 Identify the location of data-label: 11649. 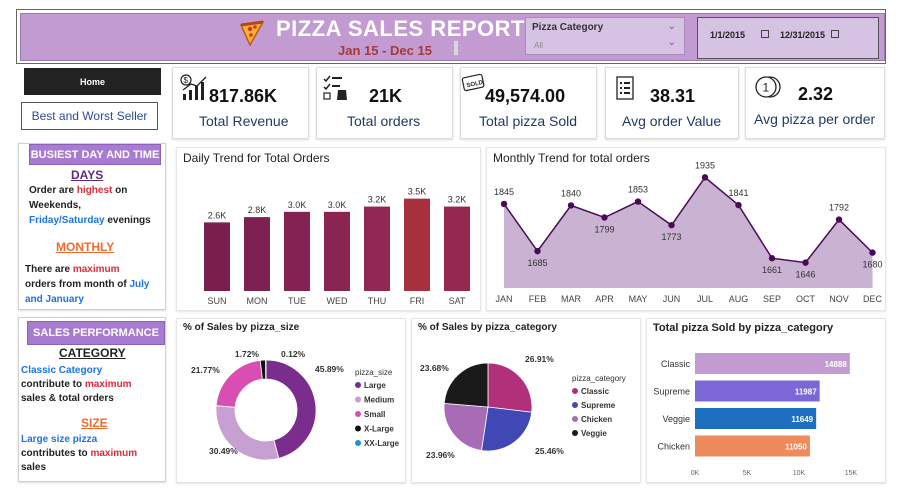
(802, 419).